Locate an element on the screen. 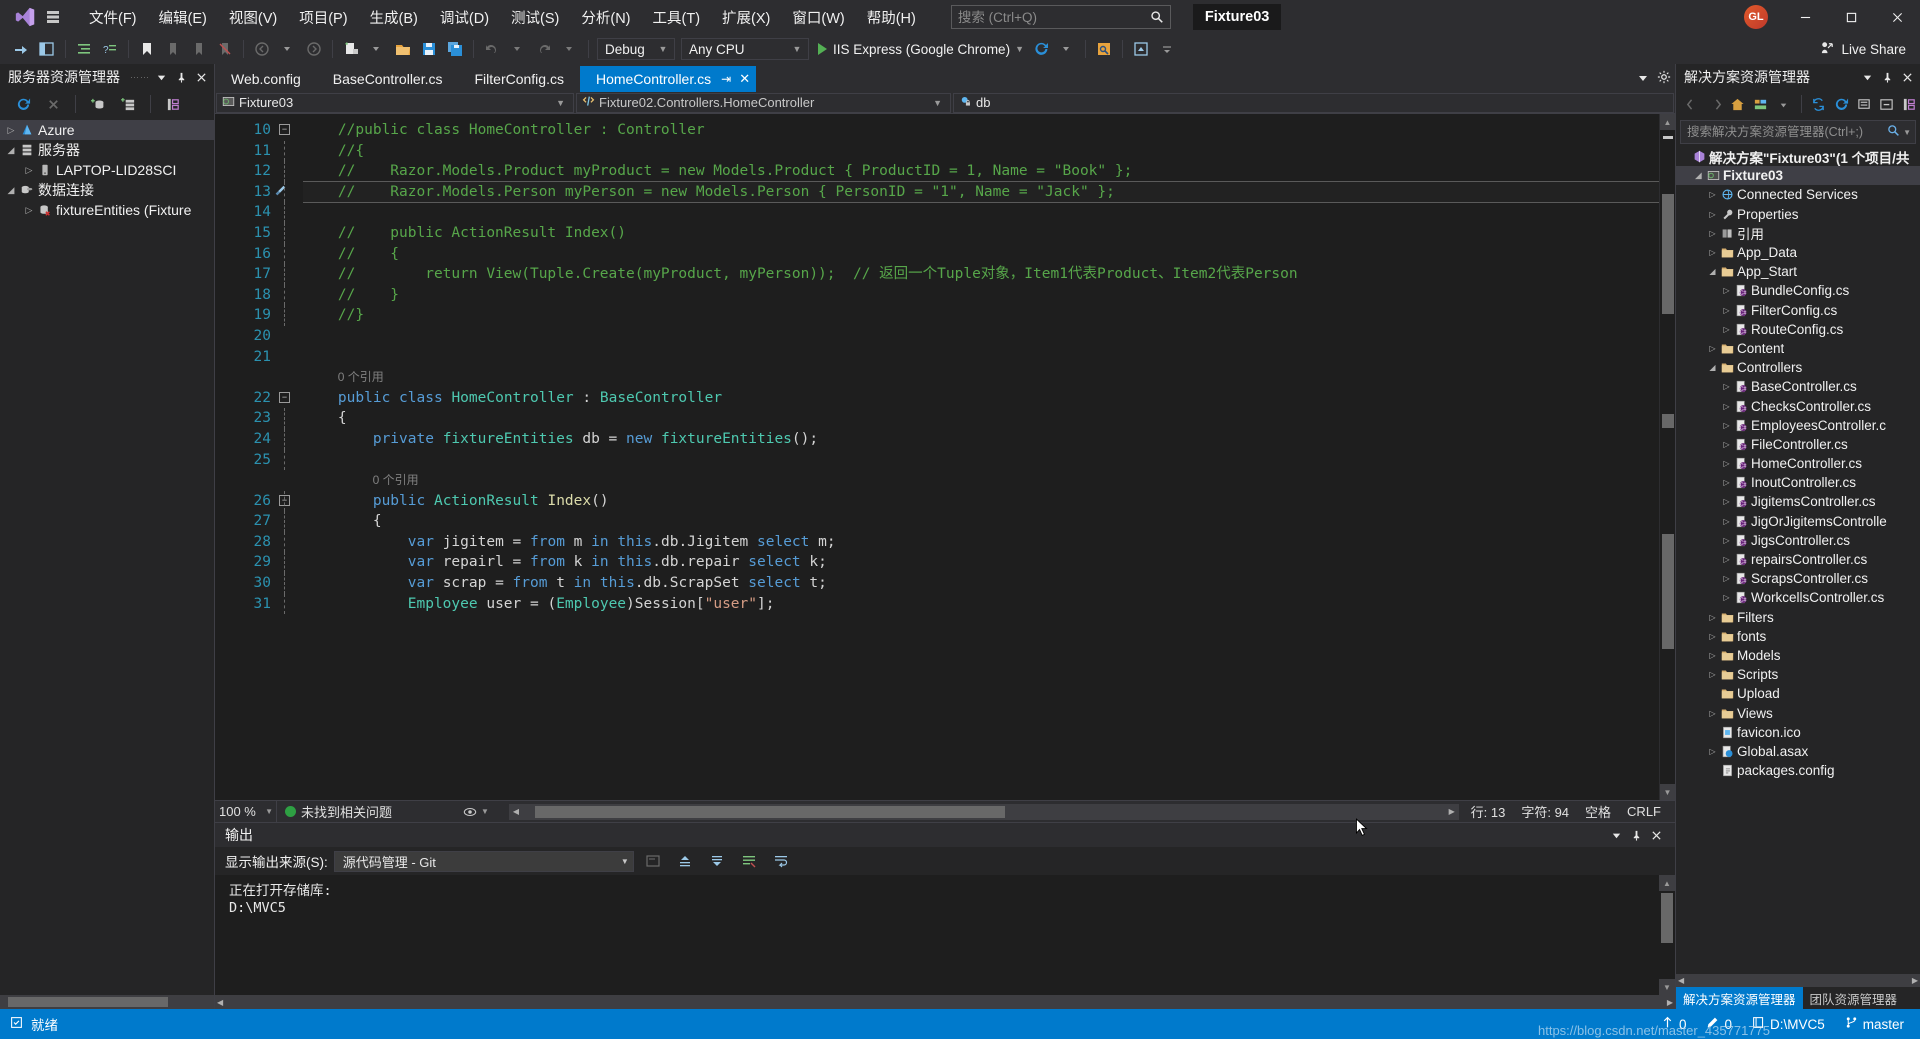 This screenshot has width=1920, height=1039. editor-hscrollbar: ◀ ▶ is located at coordinates (984, 811).